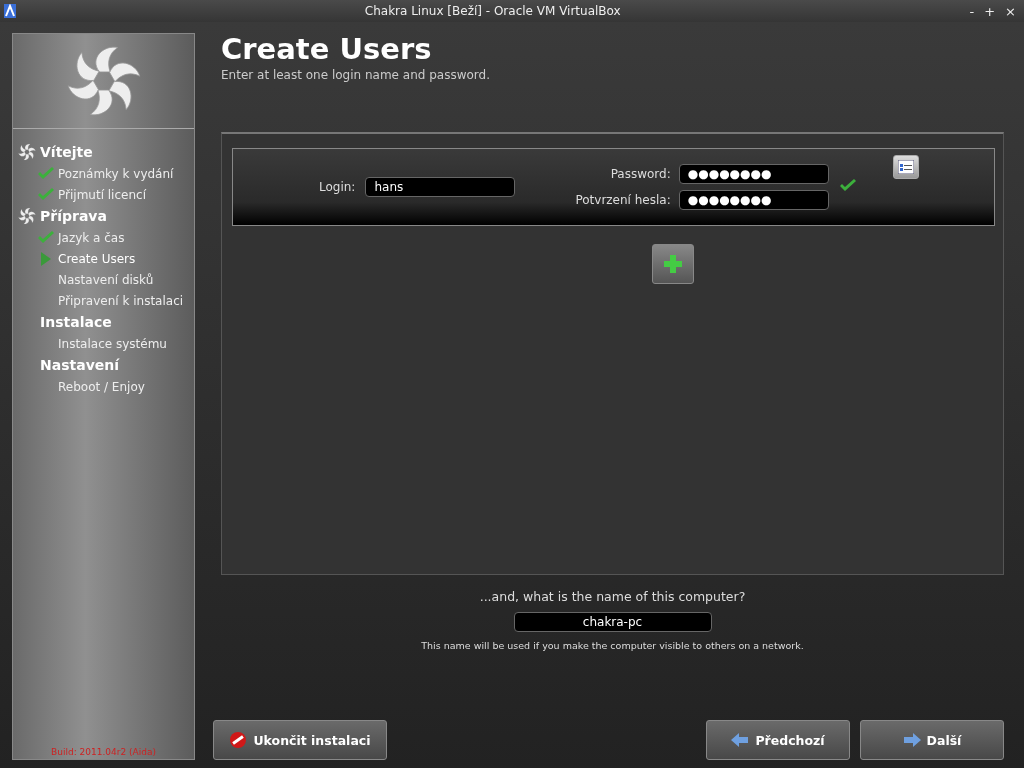  What do you see at coordinates (972, 11) in the screenshot?
I see `window-control: -` at bounding box center [972, 11].